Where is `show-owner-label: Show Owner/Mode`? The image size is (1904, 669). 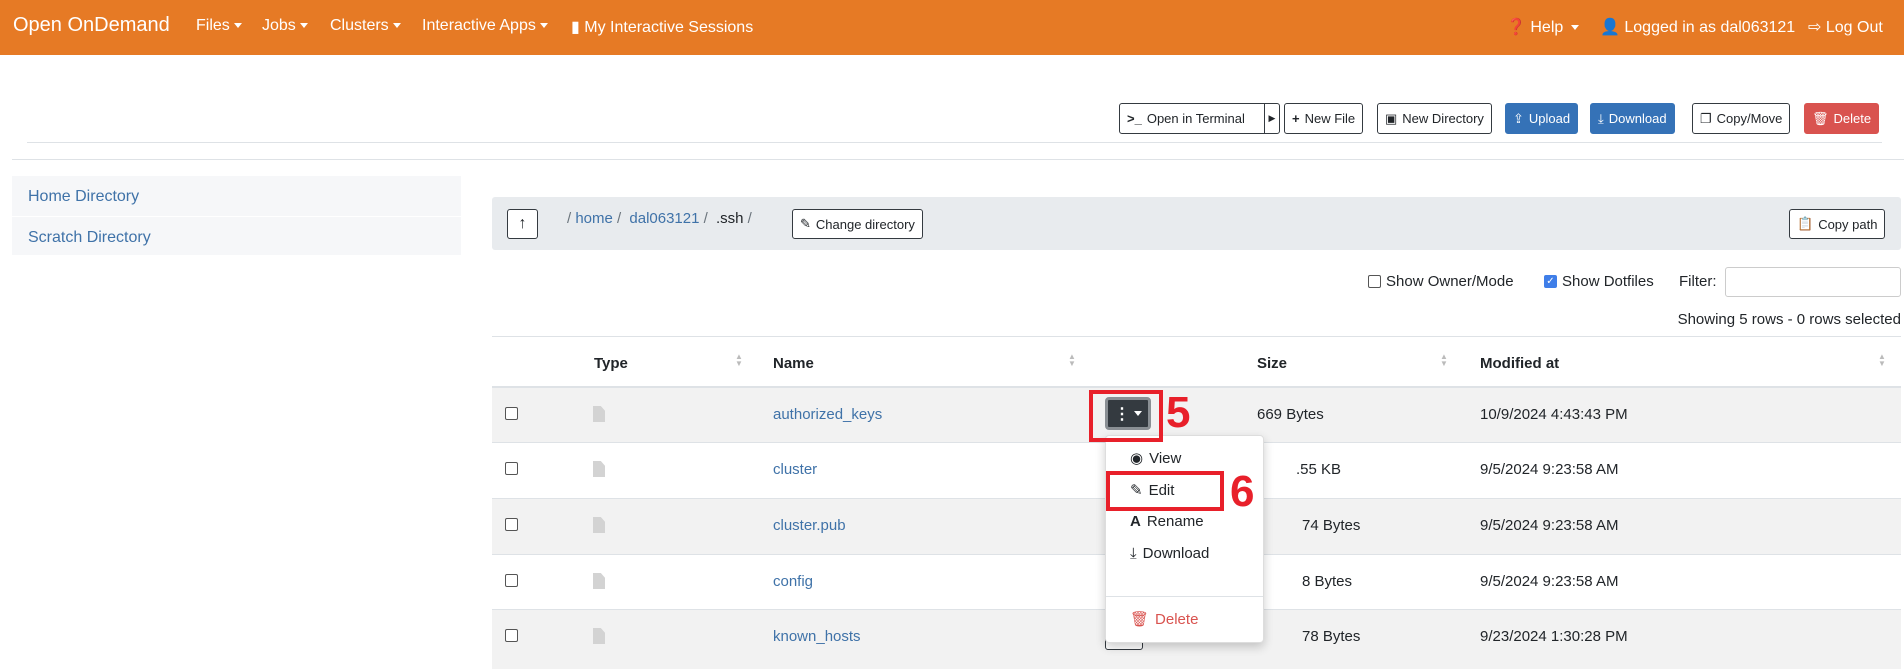
show-owner-label: Show Owner/Mode is located at coordinates (1450, 281).